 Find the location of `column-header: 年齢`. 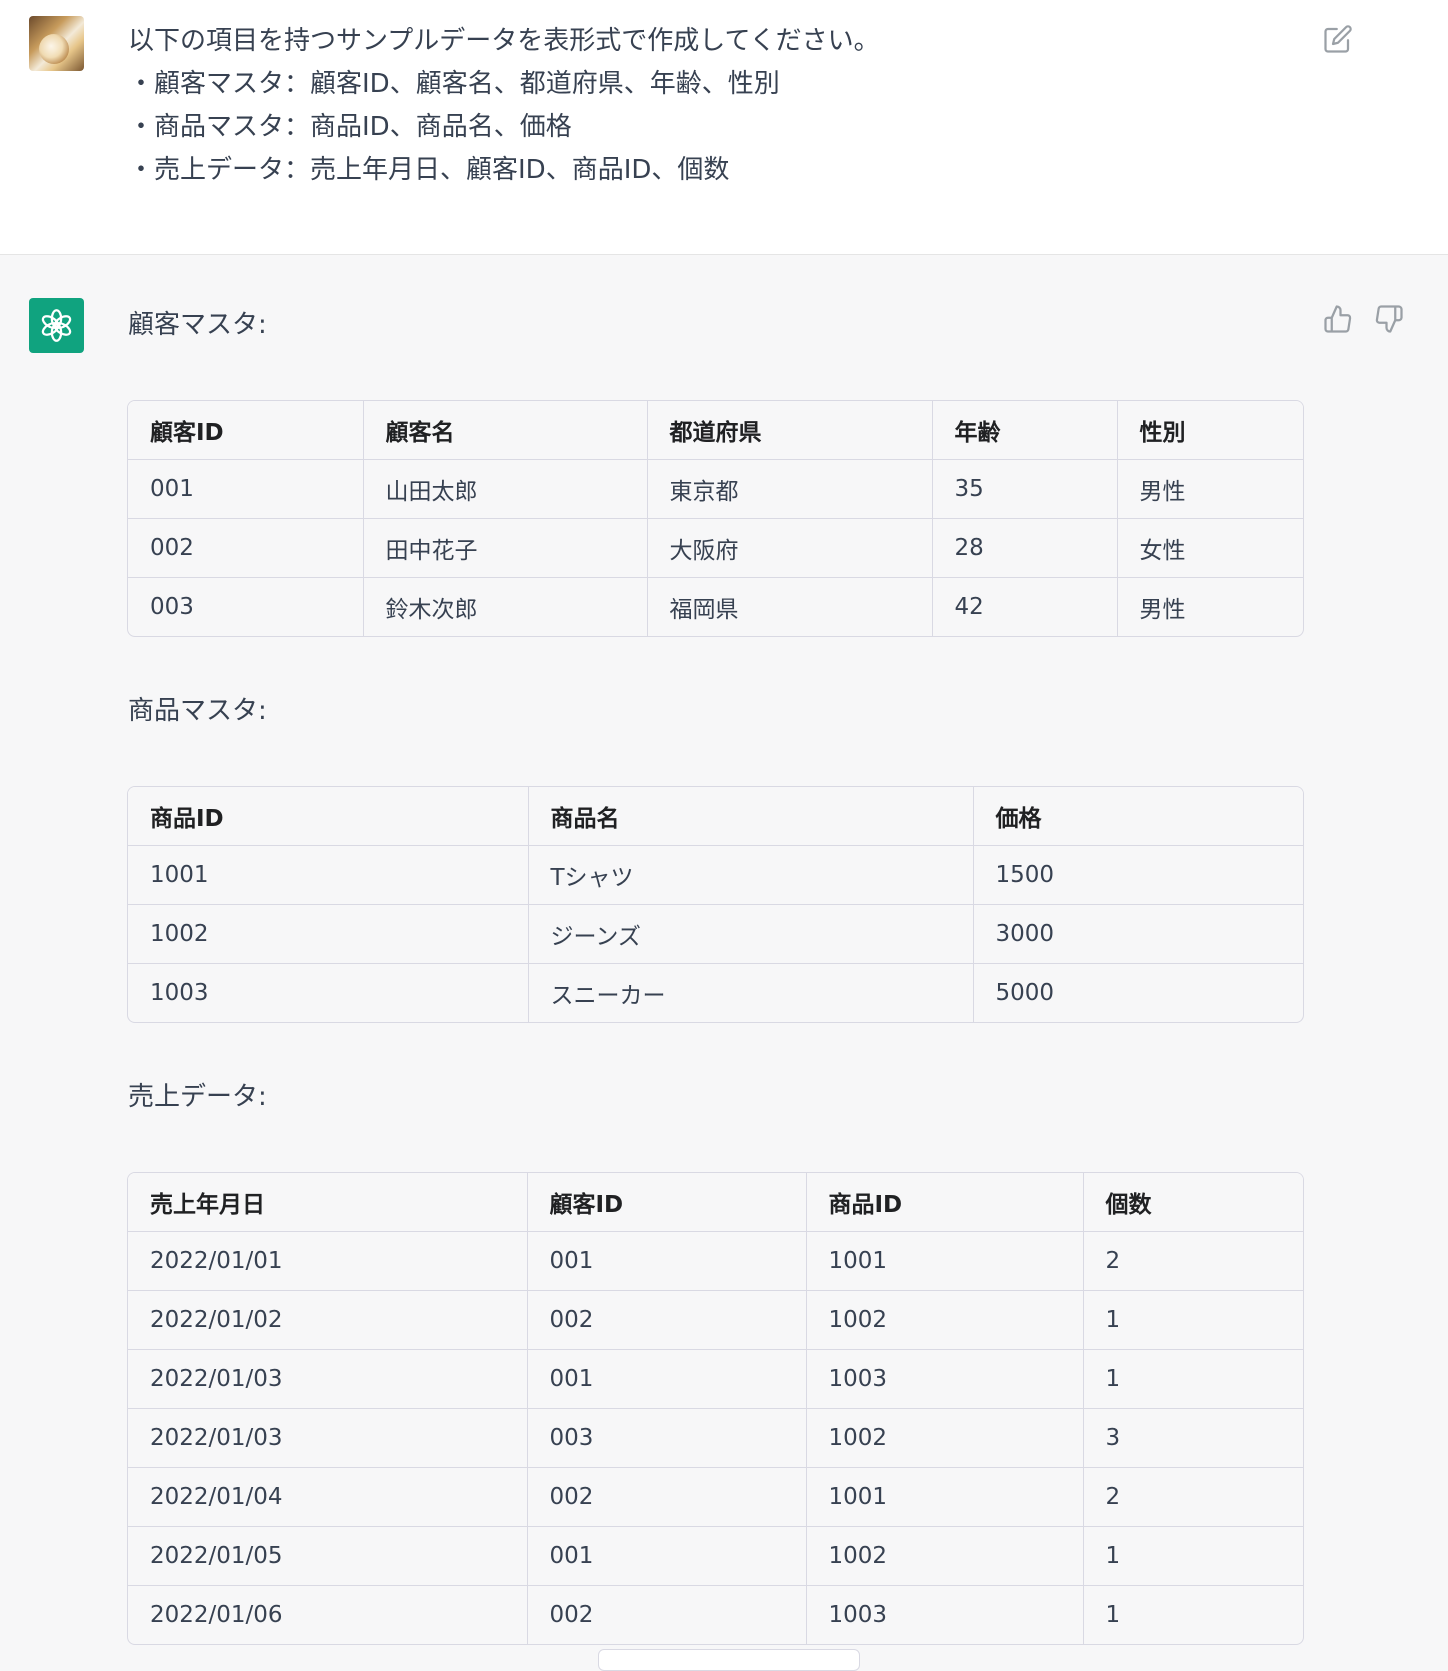

column-header: 年齢 is located at coordinates (1025, 430).